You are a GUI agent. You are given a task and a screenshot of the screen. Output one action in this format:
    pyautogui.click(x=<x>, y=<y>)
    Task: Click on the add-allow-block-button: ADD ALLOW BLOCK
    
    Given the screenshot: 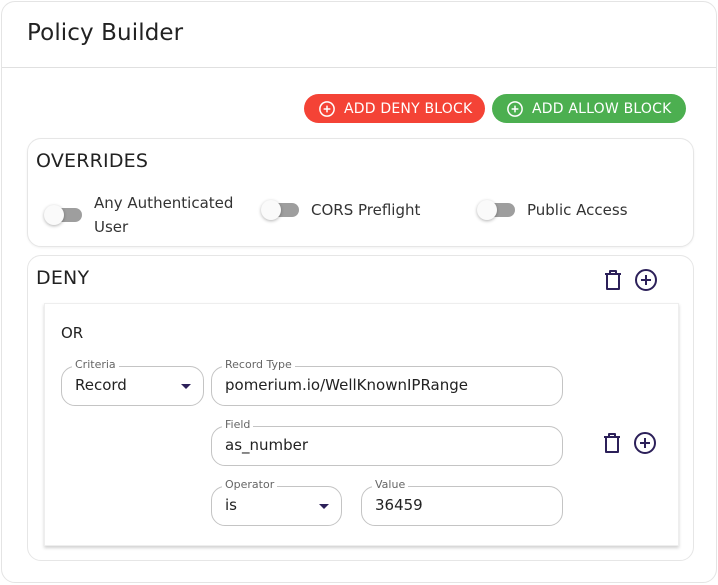 What is the action you would take?
    pyautogui.click(x=589, y=108)
    